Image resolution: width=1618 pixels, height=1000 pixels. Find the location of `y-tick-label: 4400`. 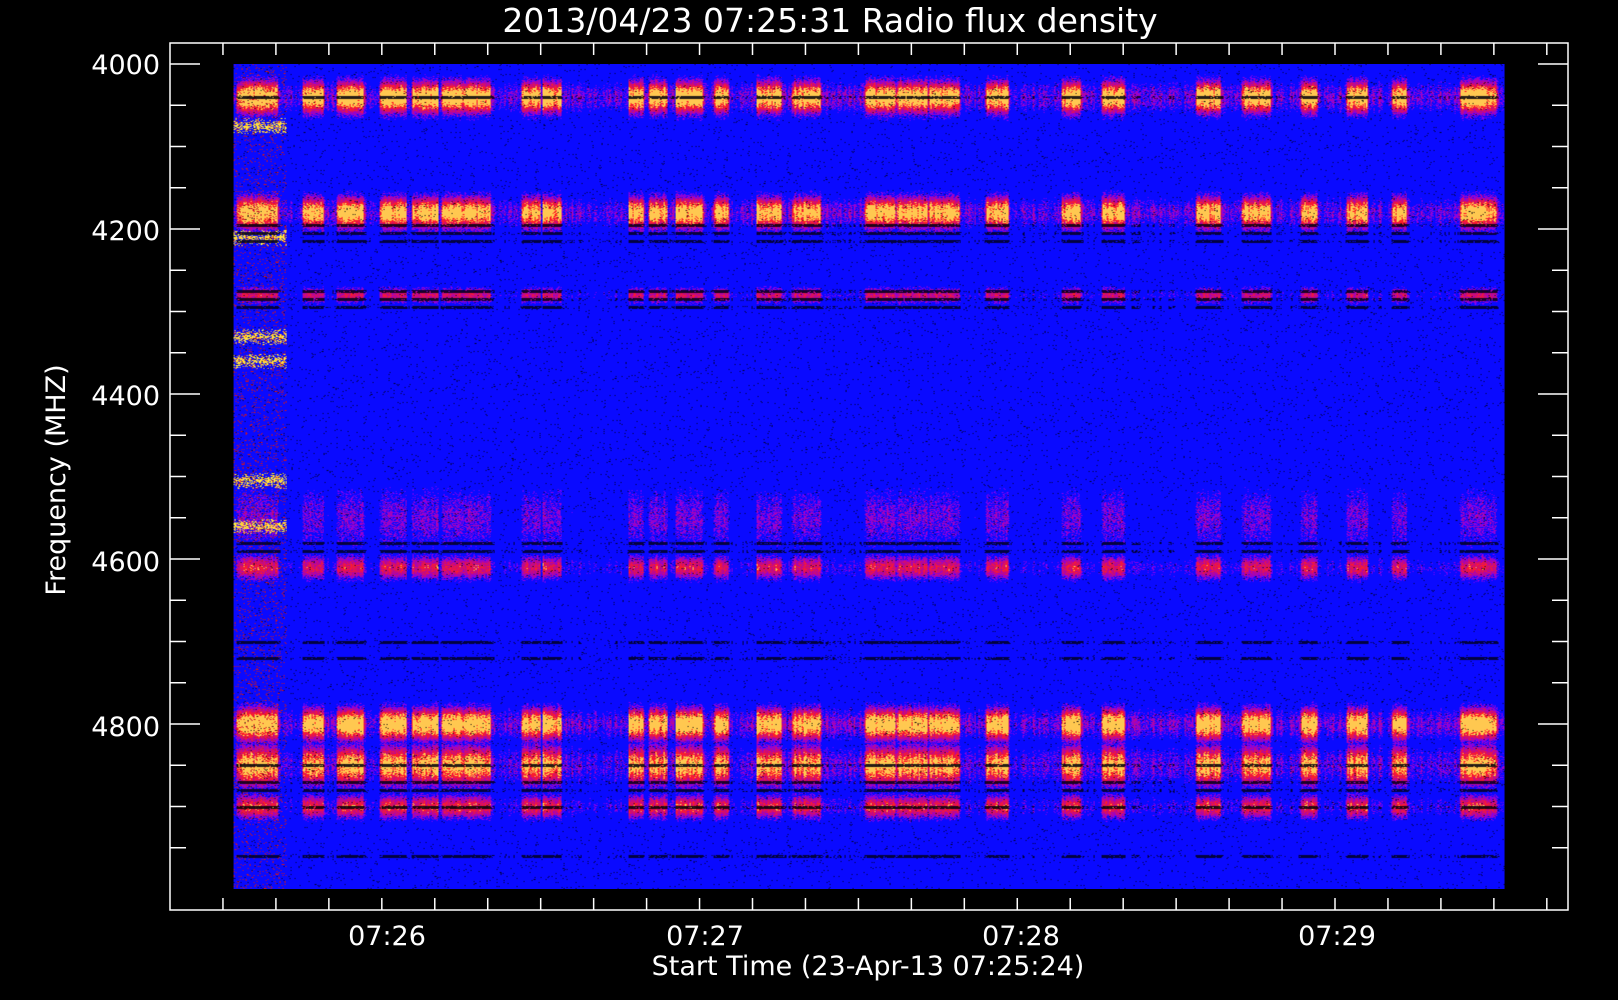

y-tick-label: 4400 is located at coordinates (125, 396).